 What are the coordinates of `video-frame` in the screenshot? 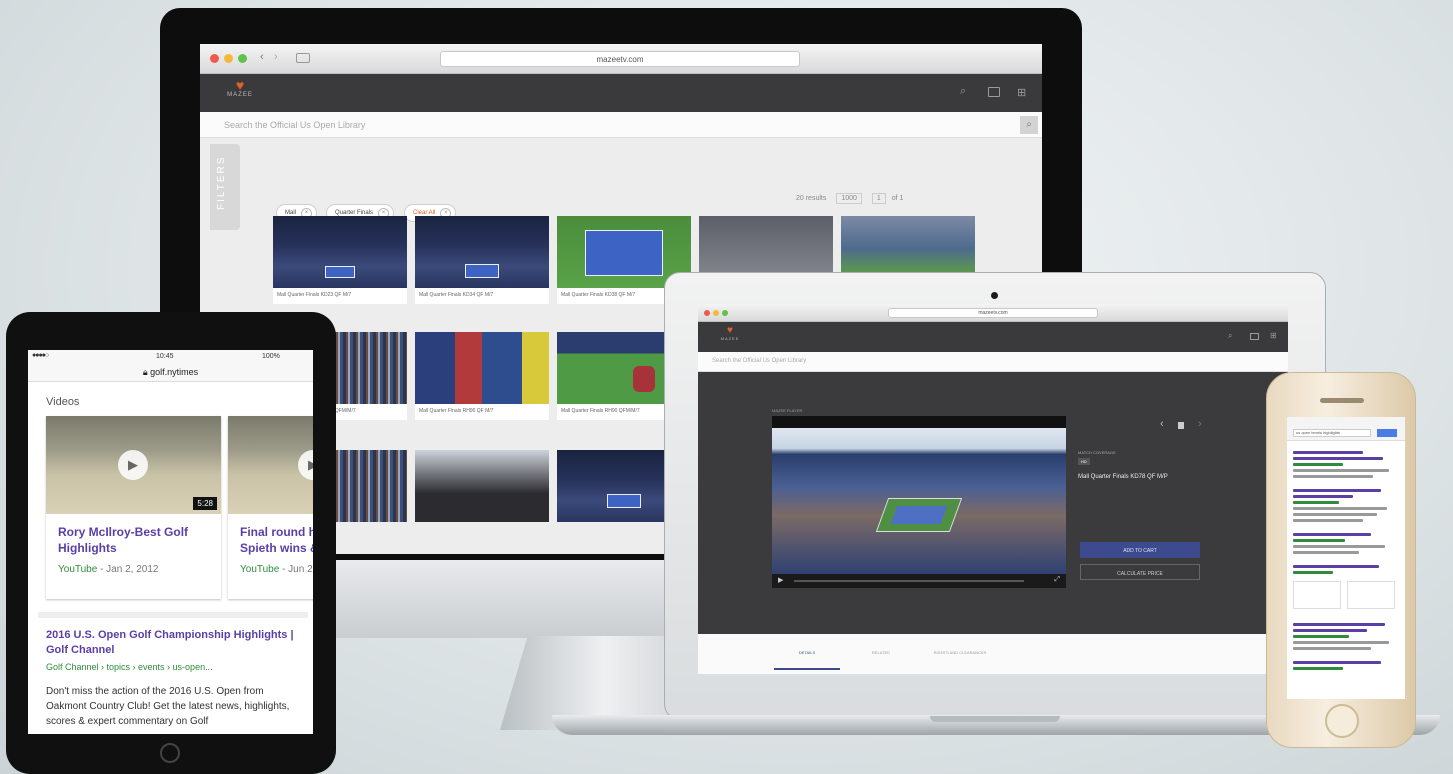 It's located at (919, 501).